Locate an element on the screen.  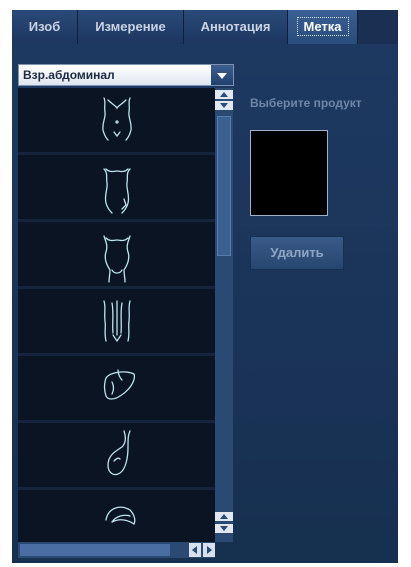
tab-measurement: Измерение is located at coordinates (131, 27).